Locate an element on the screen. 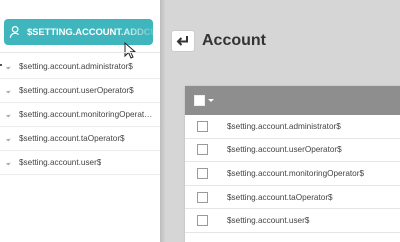 The width and height of the screenshot is (400, 242). back-arrow-icon is located at coordinates (182, 41).